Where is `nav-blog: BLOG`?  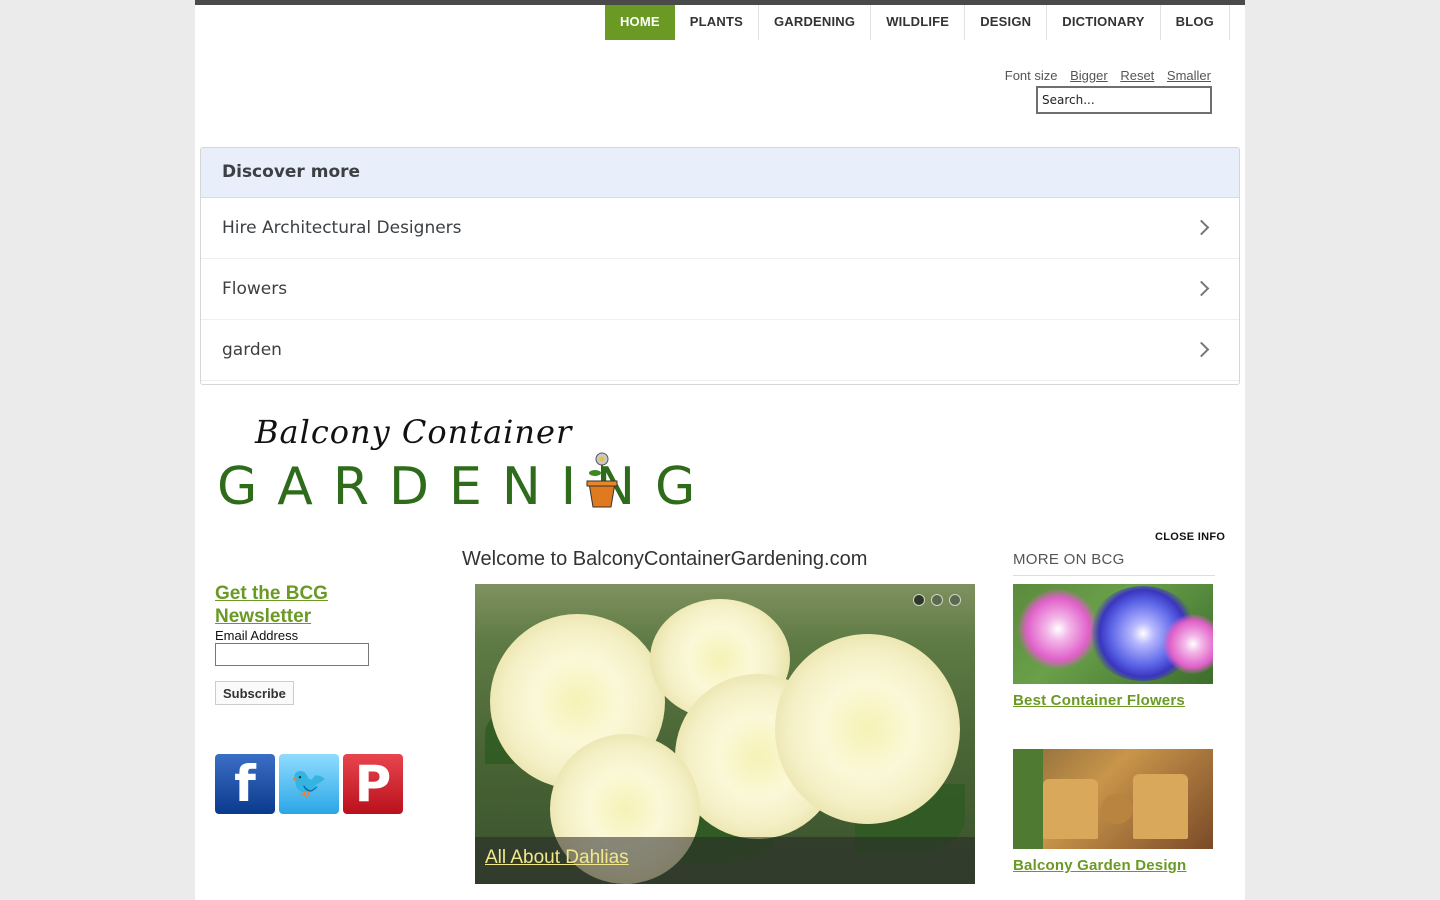
nav-blog: BLOG is located at coordinates (1195, 22).